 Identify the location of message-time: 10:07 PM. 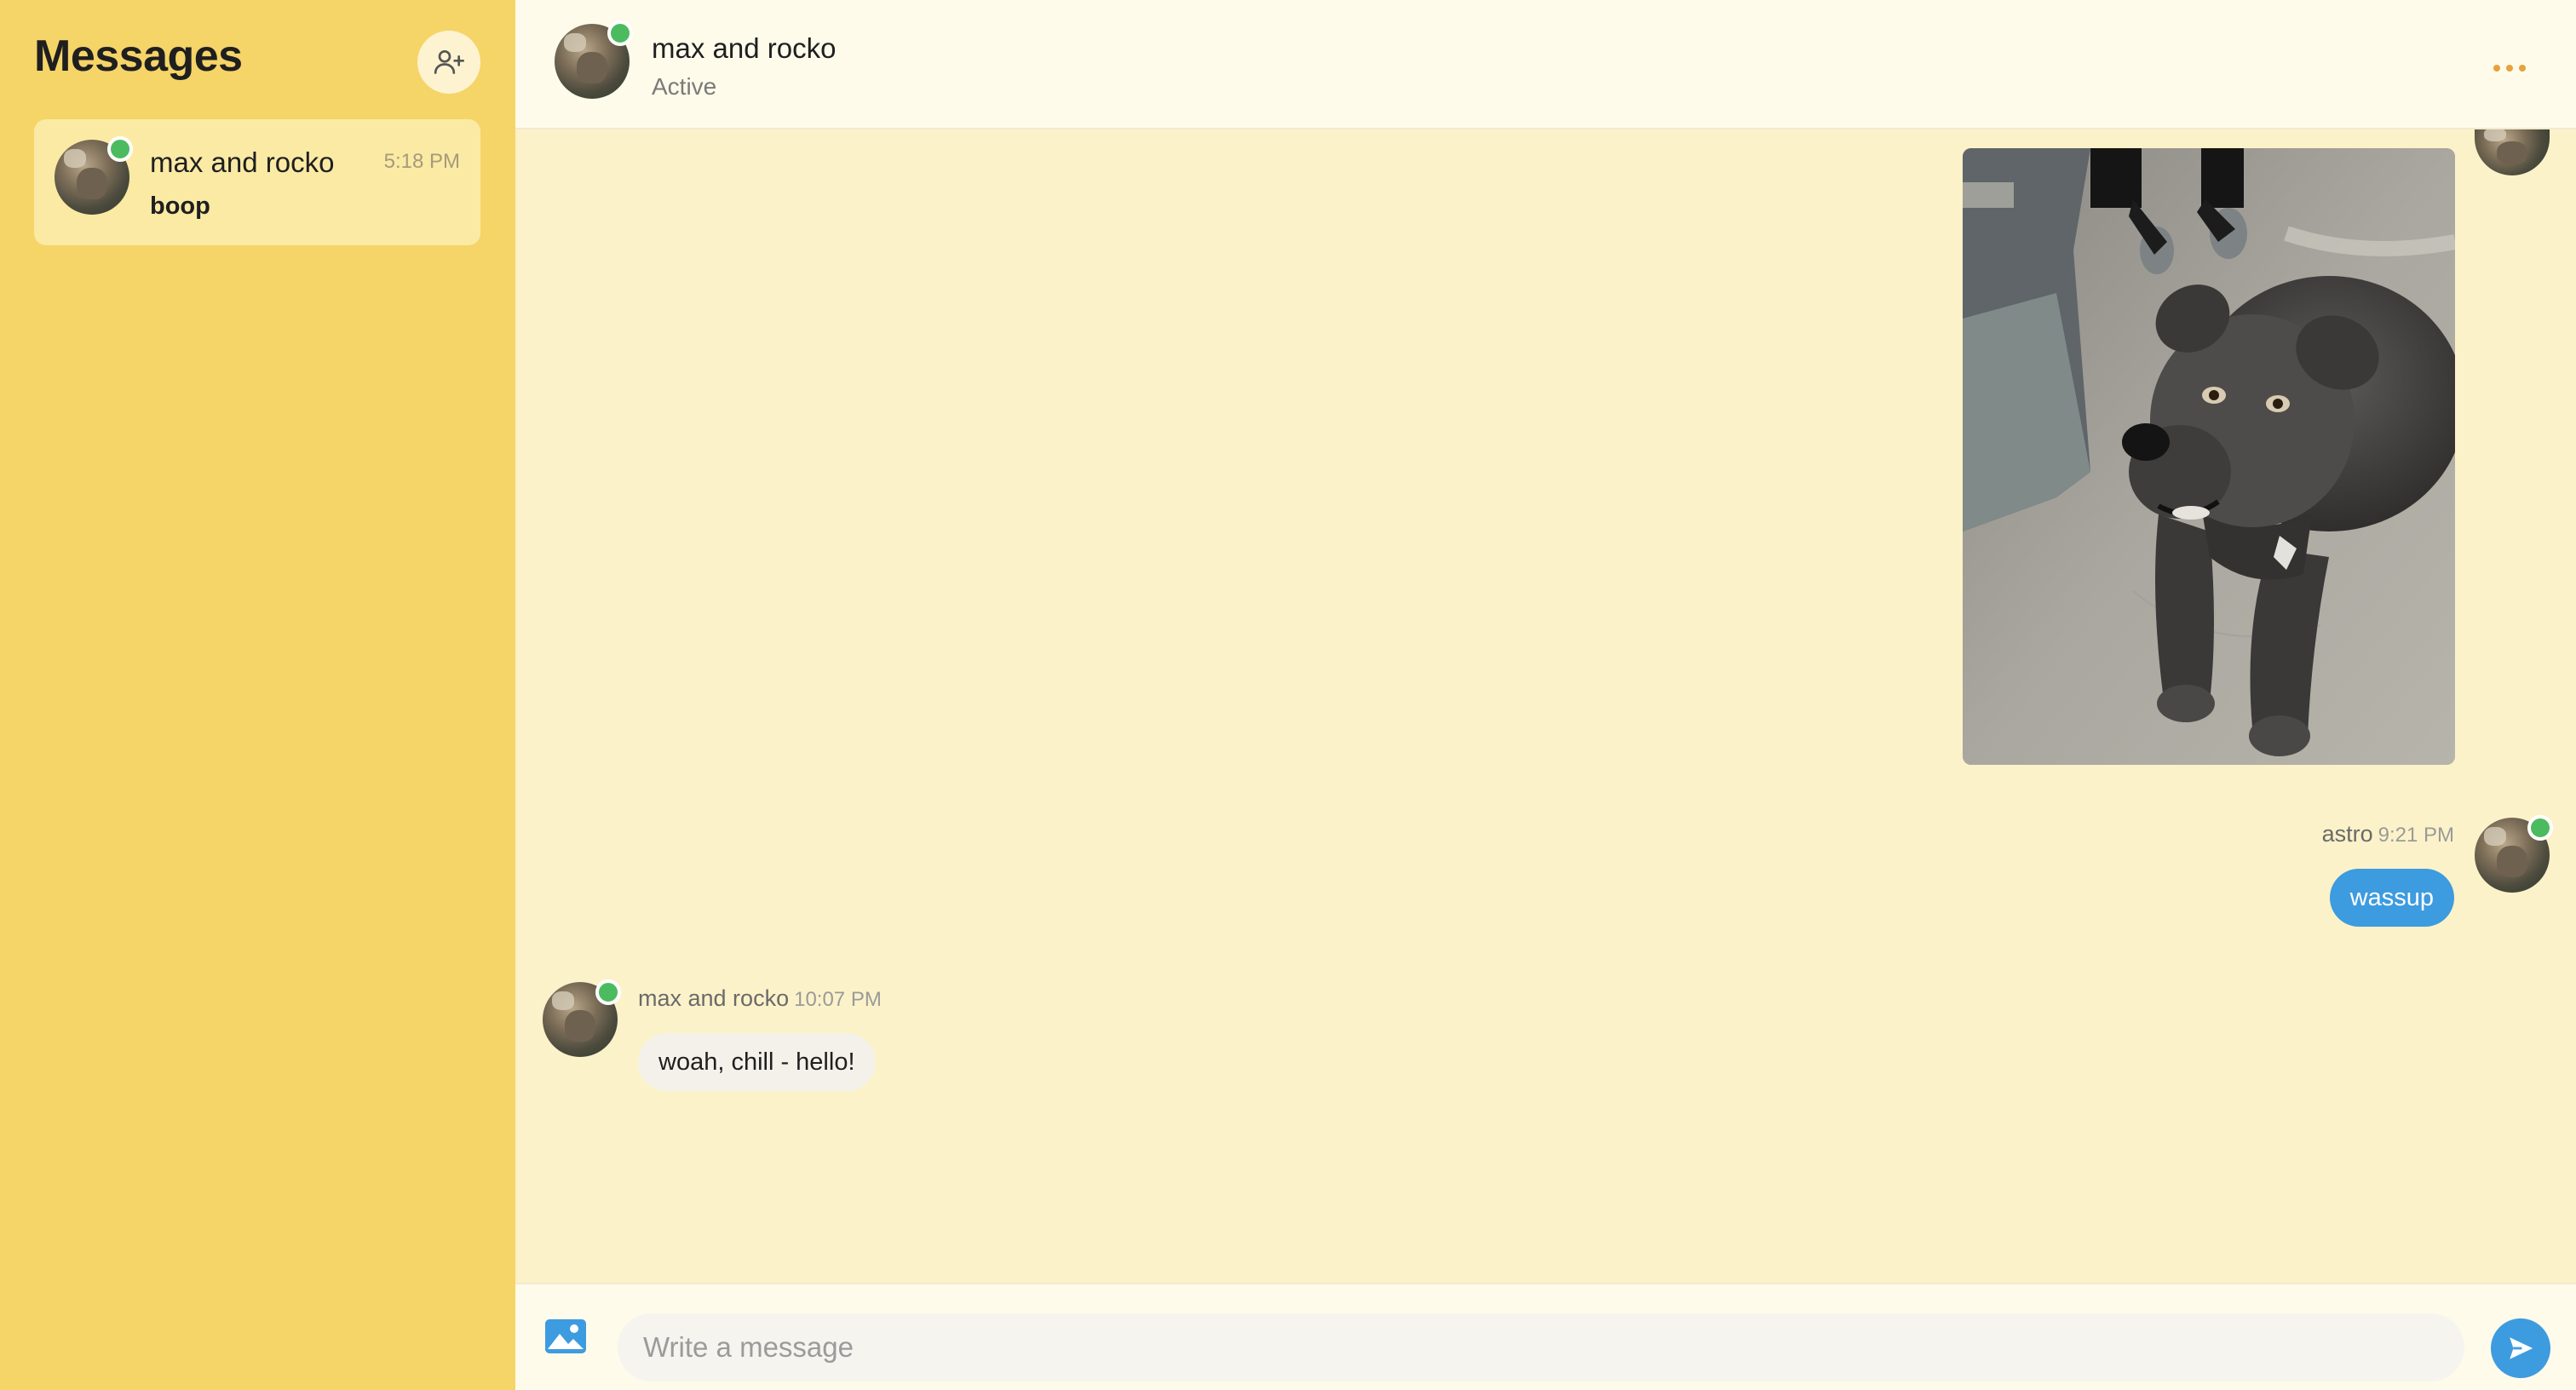
(838, 999).